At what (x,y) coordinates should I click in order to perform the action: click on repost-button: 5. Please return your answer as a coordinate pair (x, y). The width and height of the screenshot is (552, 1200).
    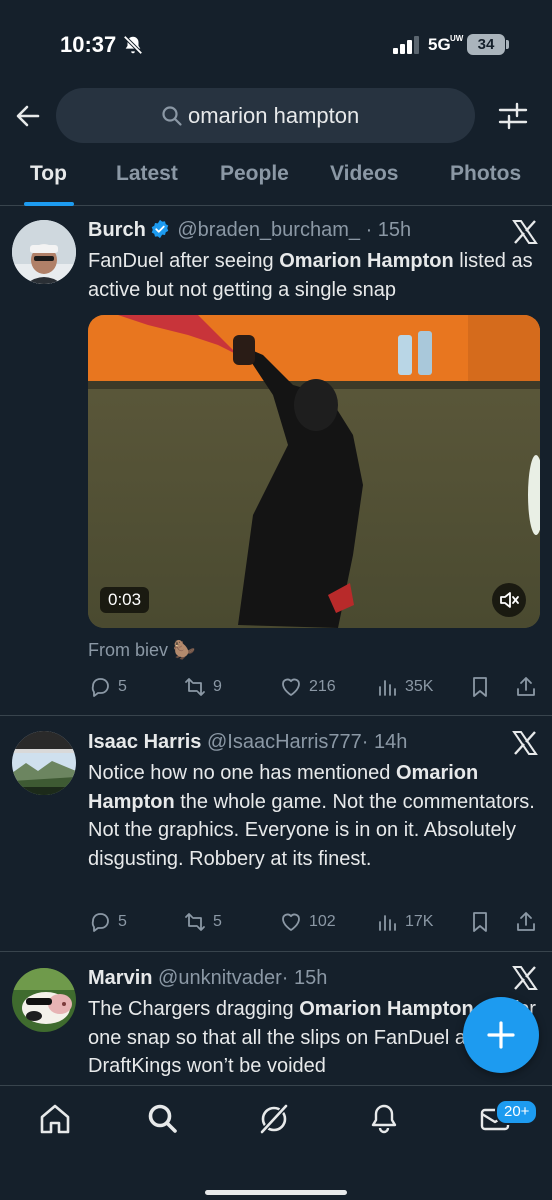
    Looking at the image, I should click on (202, 922).